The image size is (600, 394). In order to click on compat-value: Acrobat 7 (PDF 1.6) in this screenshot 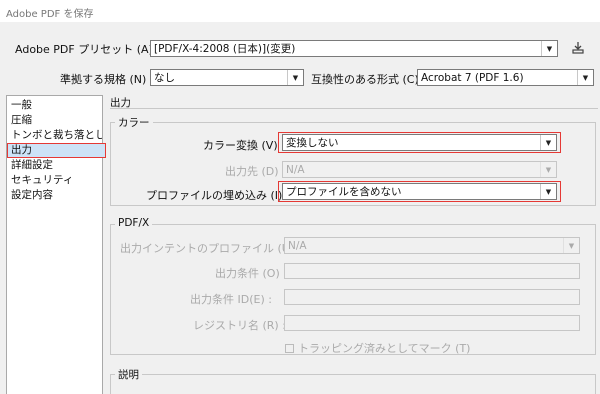, I will do `click(472, 77)`.